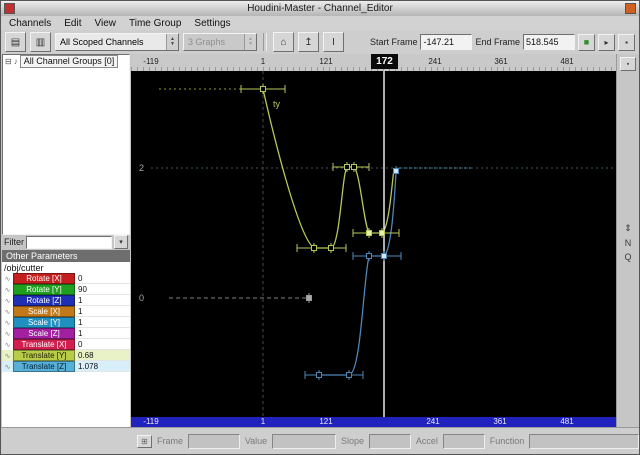 This screenshot has height=455, width=640. I want to click on parameter-label: Scale [Z], so click(44, 333).